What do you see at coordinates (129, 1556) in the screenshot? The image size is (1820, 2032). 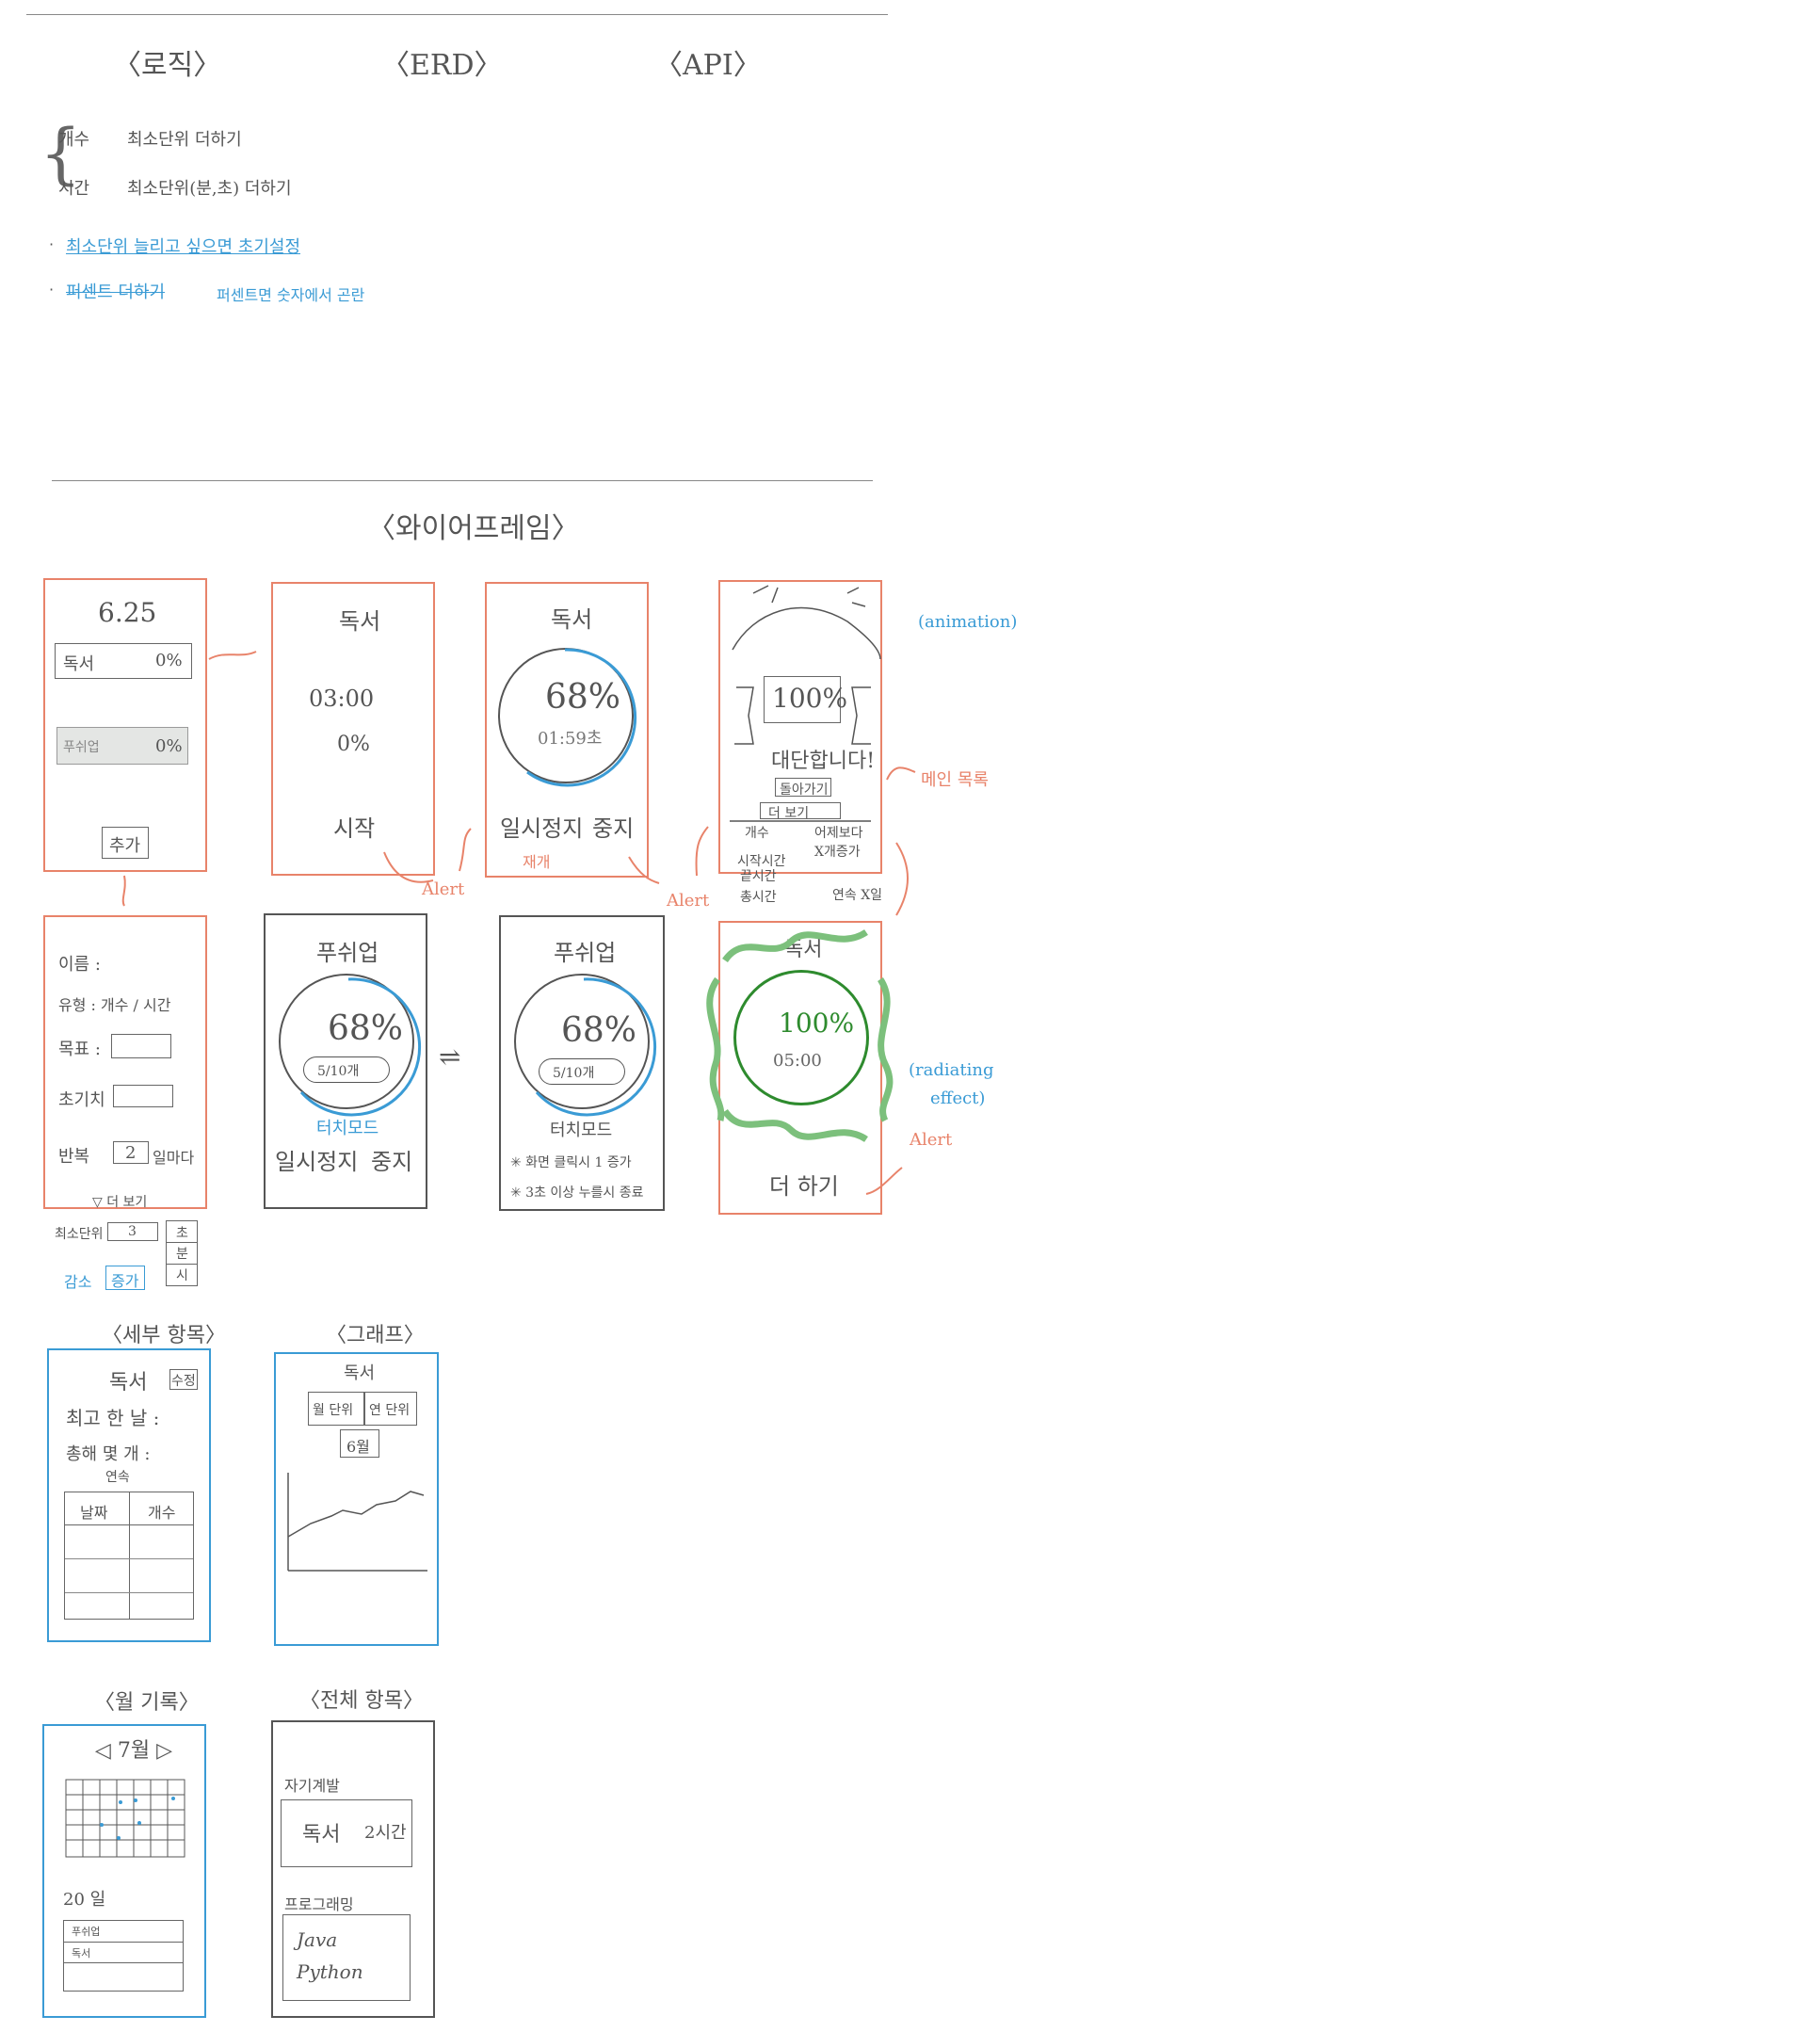 I see `detail-table: 날짜 개수` at bounding box center [129, 1556].